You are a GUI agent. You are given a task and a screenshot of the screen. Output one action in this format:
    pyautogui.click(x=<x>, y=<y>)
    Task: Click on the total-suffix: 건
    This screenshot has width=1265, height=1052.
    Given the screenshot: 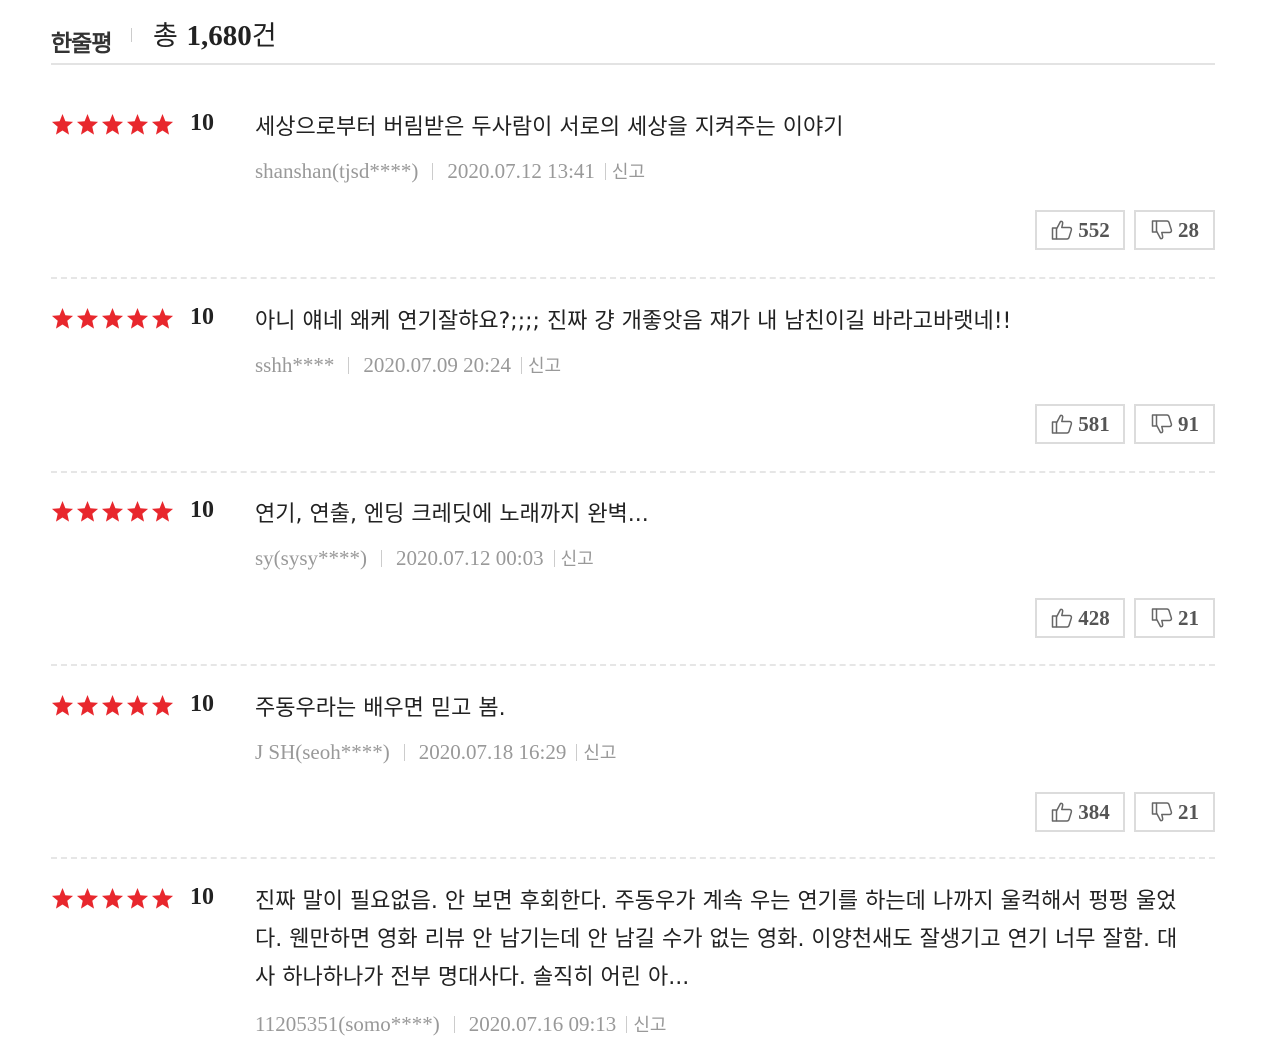 What is the action you would take?
    pyautogui.click(x=264, y=36)
    